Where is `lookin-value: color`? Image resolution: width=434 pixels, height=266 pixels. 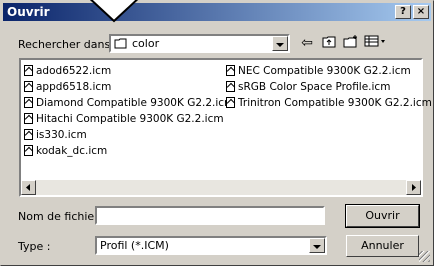 lookin-value: color is located at coordinates (146, 43).